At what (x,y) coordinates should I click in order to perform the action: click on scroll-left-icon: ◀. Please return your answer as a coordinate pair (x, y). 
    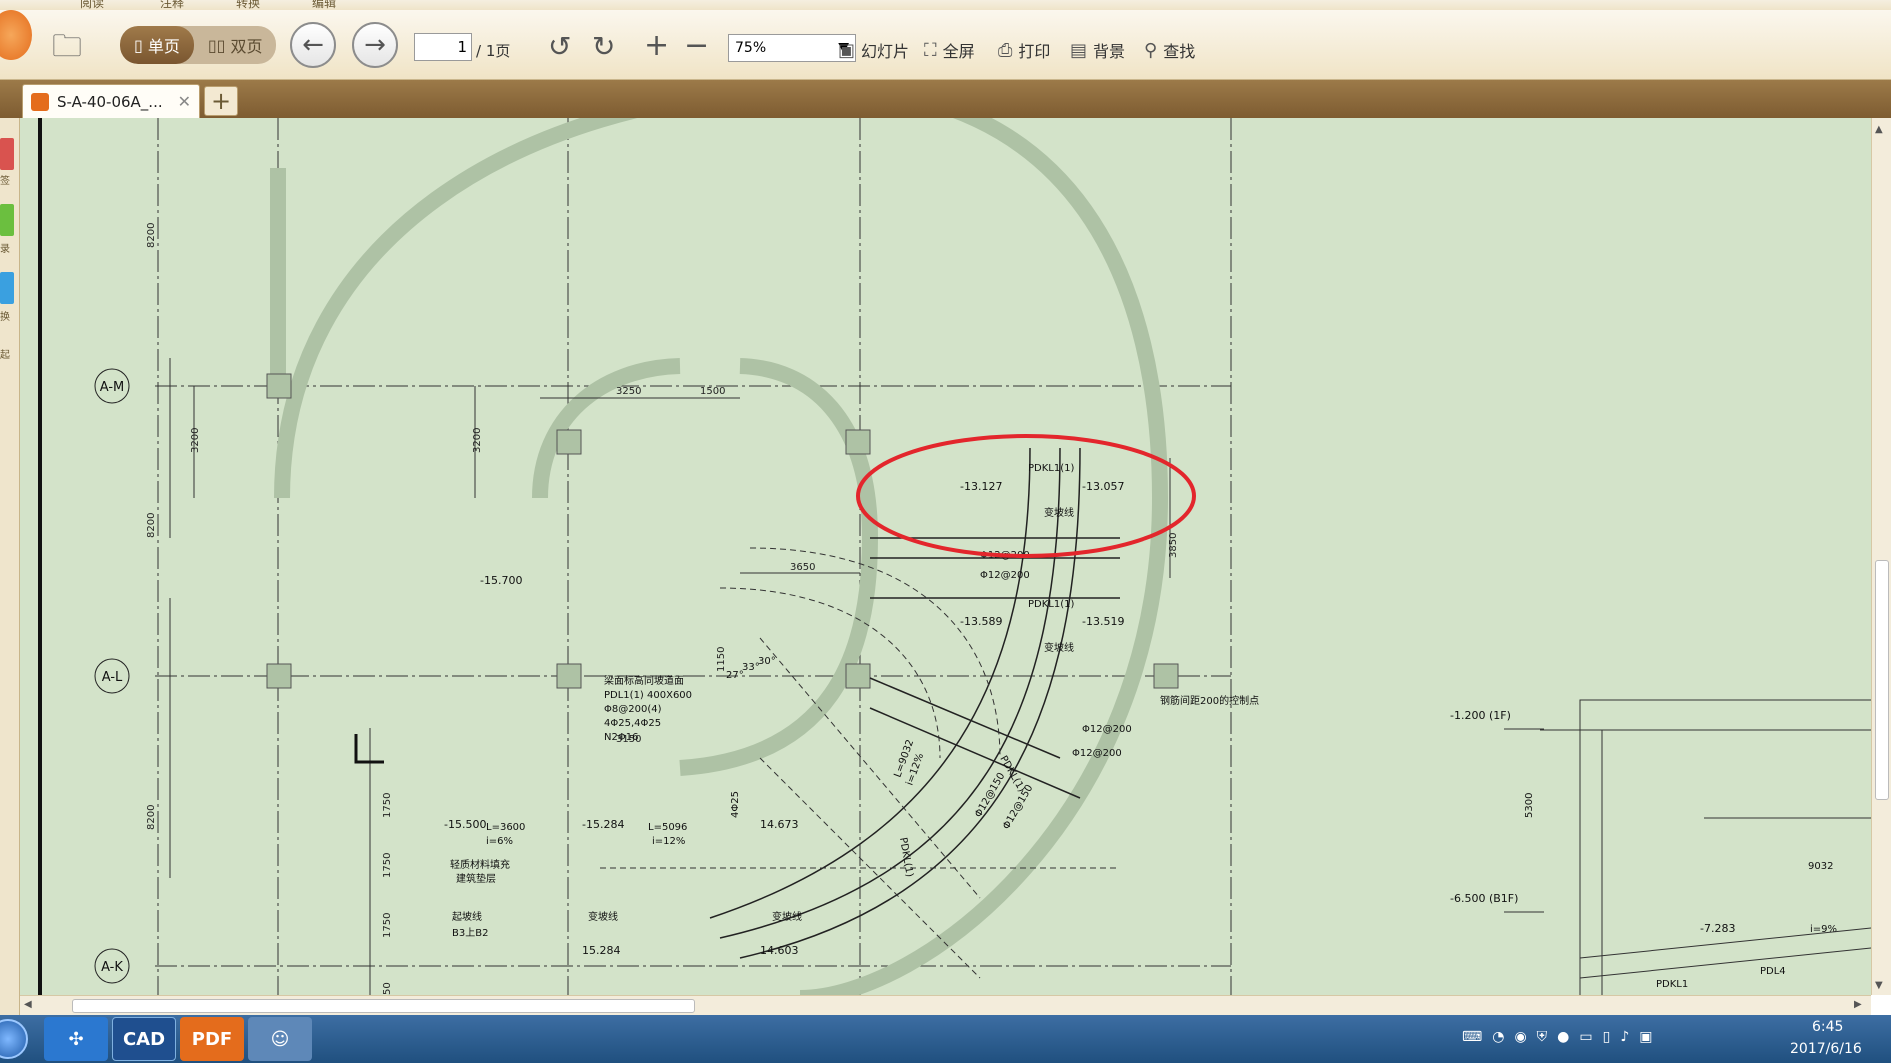
    Looking at the image, I should click on (28, 1004).